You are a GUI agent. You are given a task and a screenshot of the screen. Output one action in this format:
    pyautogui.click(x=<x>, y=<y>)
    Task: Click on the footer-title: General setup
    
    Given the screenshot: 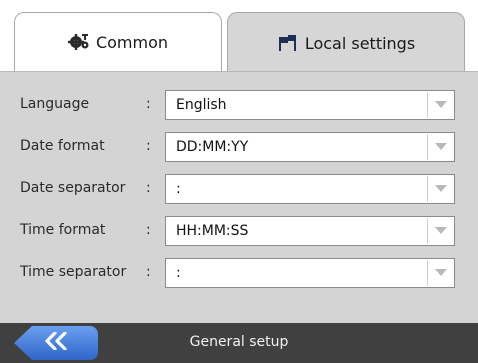 What is the action you would take?
    pyautogui.click(x=239, y=342)
    